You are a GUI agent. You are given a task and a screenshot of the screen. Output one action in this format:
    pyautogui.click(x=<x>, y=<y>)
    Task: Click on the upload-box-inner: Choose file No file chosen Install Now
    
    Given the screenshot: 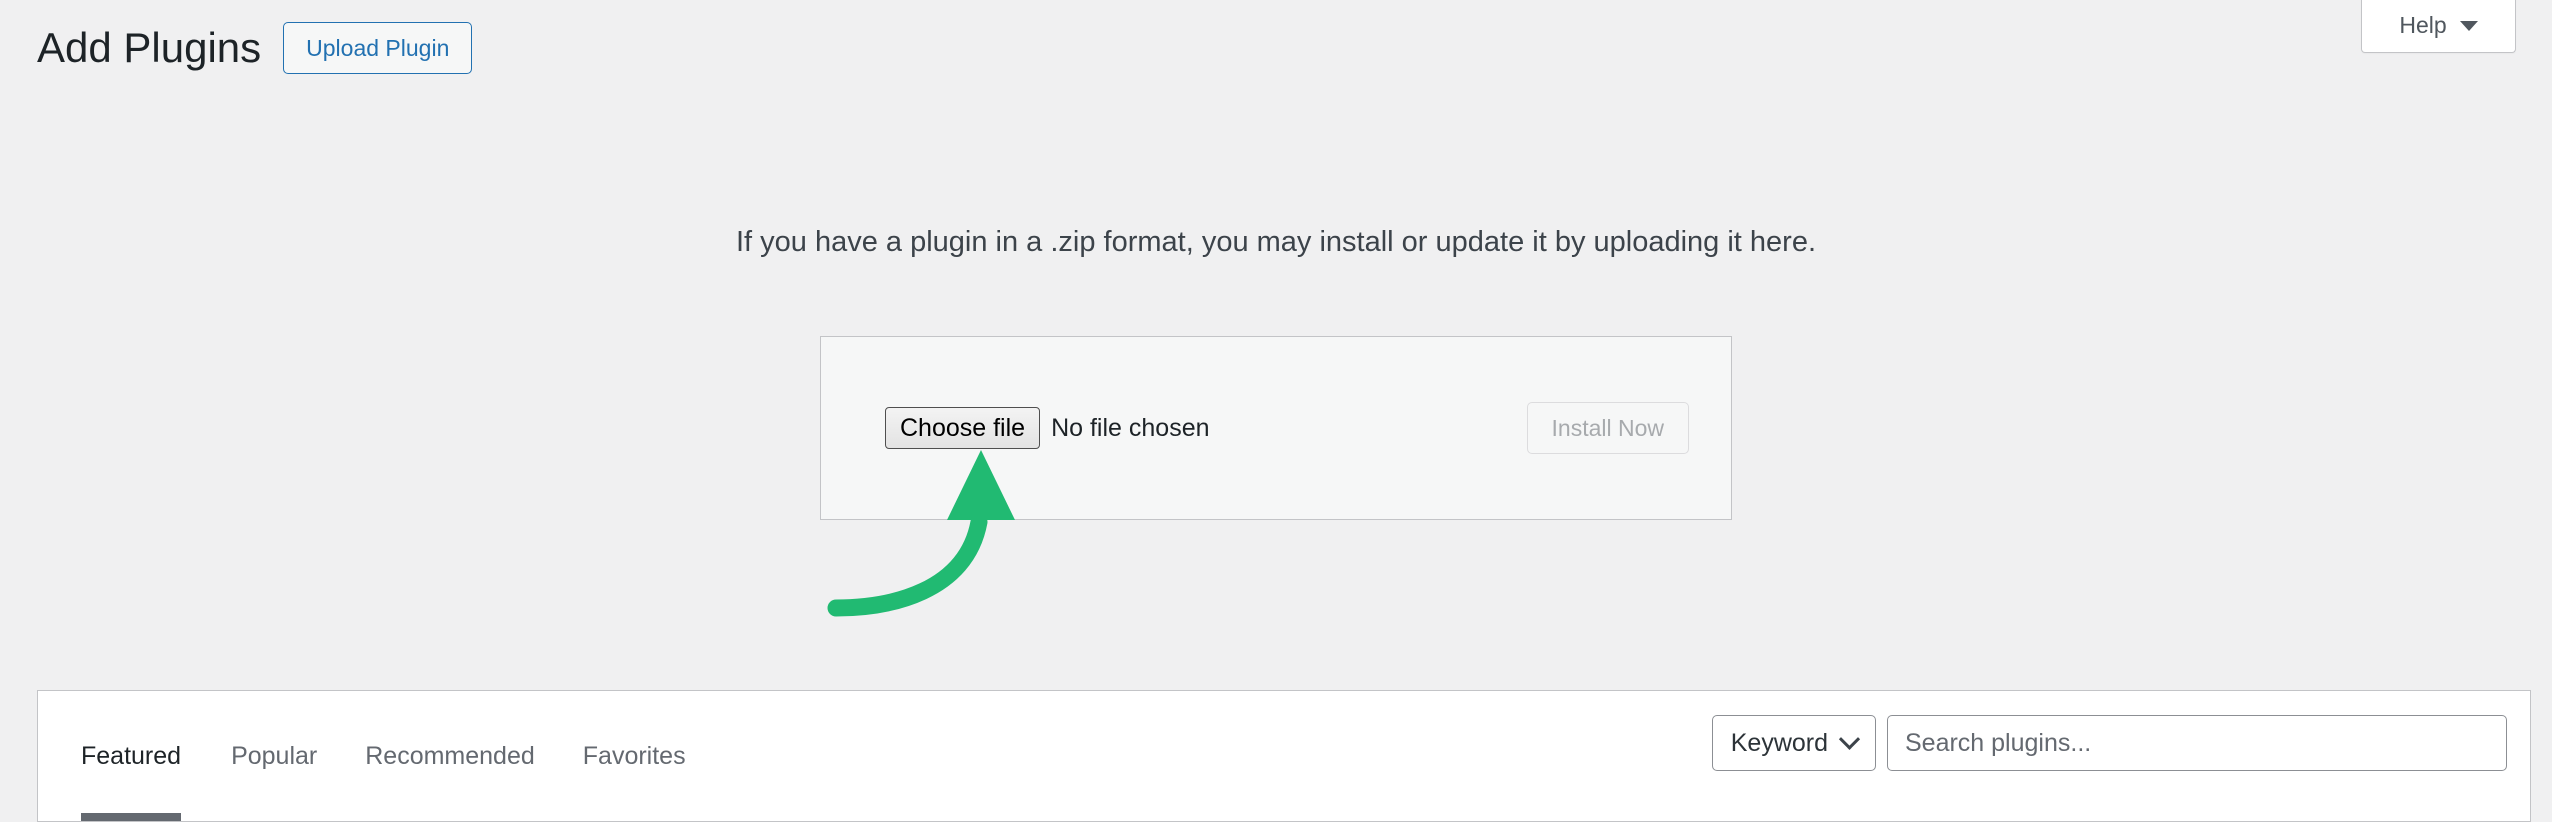 What is the action you would take?
    pyautogui.click(x=1276, y=428)
    